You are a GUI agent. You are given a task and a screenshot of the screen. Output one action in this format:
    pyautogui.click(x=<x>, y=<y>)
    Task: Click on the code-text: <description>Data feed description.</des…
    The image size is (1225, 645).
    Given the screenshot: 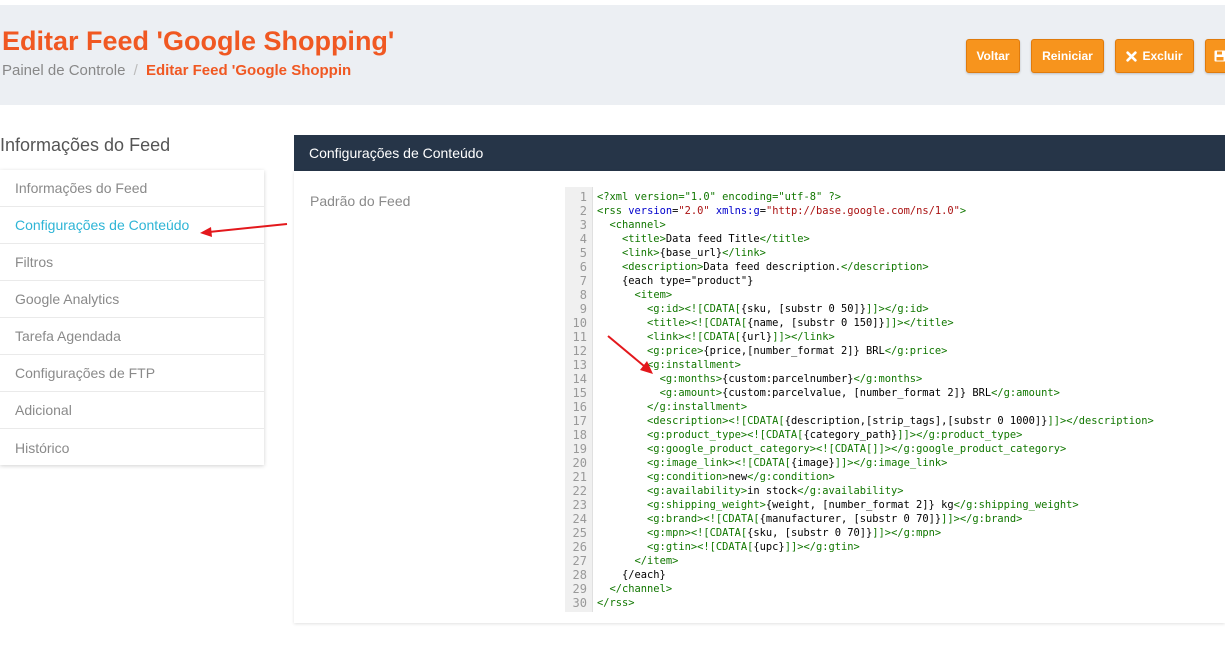 What is the action you would take?
    pyautogui.click(x=775, y=267)
    